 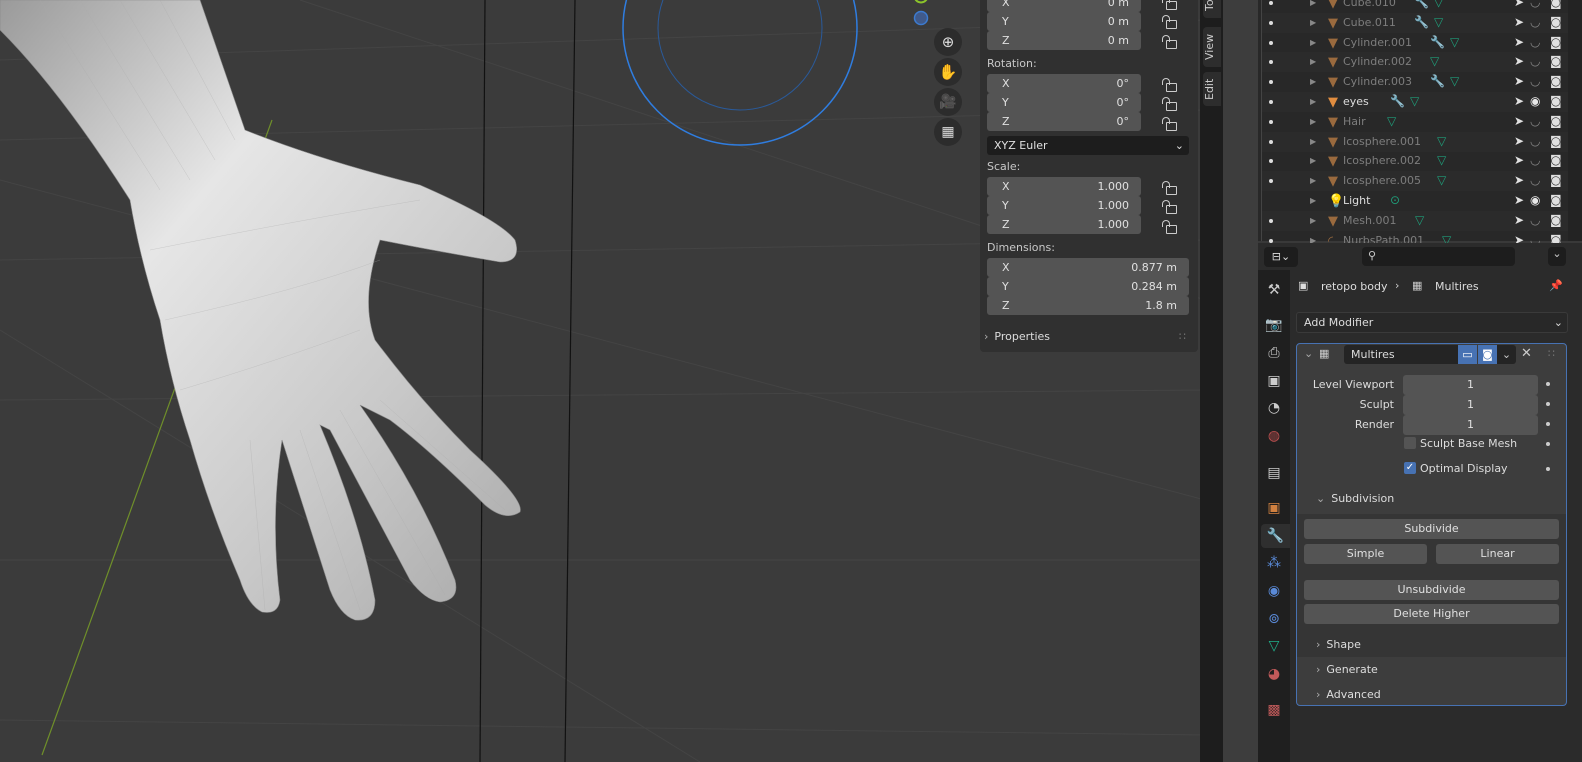 What do you see at coordinates (1526, 353) in the screenshot?
I see `delete-modifier-icon: ✕` at bounding box center [1526, 353].